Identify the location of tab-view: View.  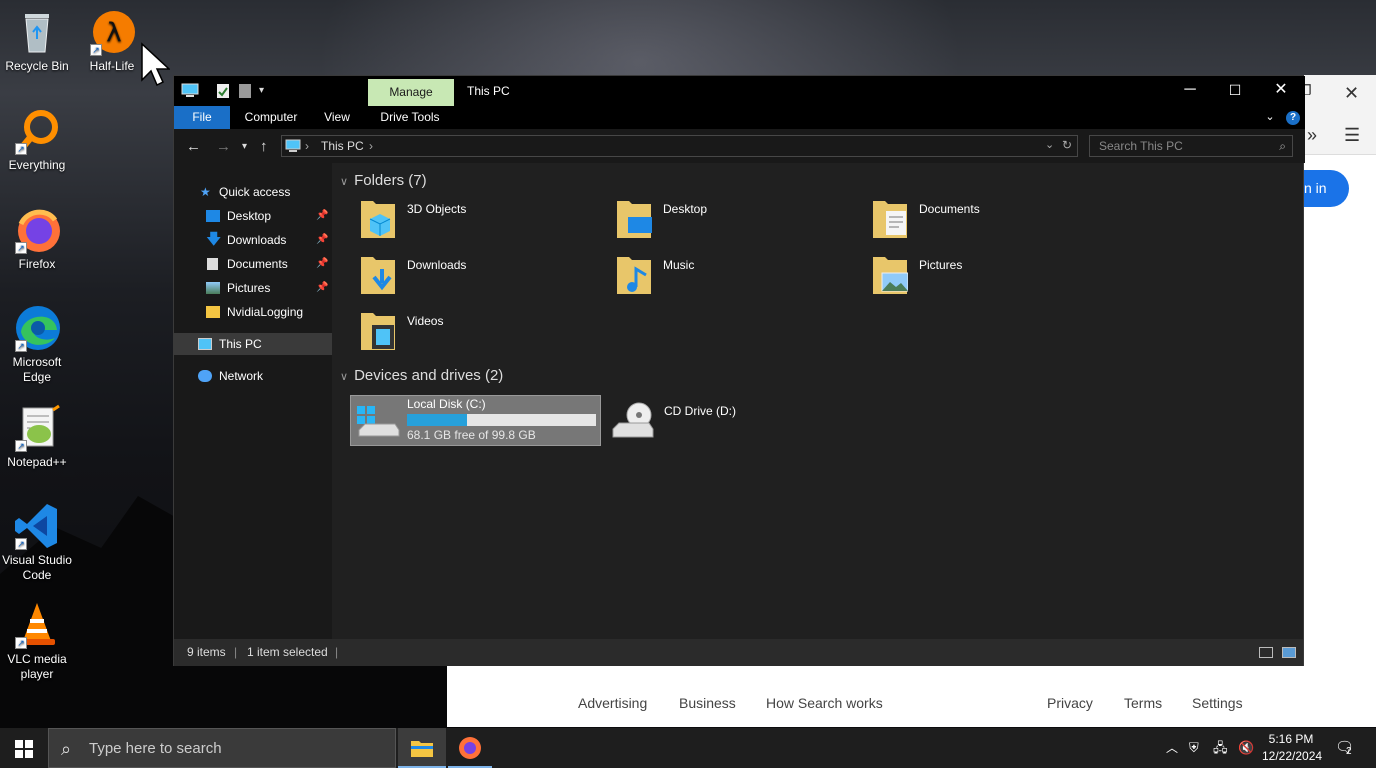
(337, 117).